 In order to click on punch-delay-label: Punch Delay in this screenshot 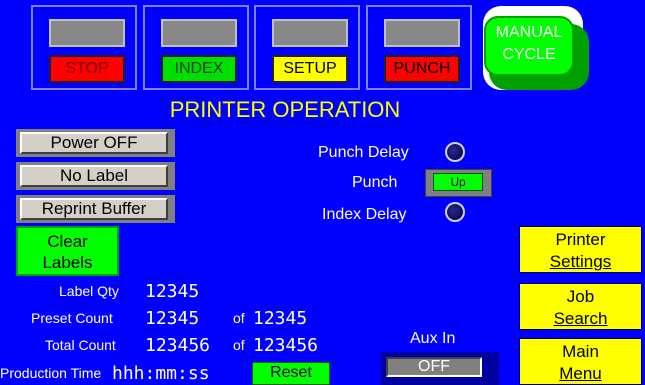, I will do `click(363, 152)`.